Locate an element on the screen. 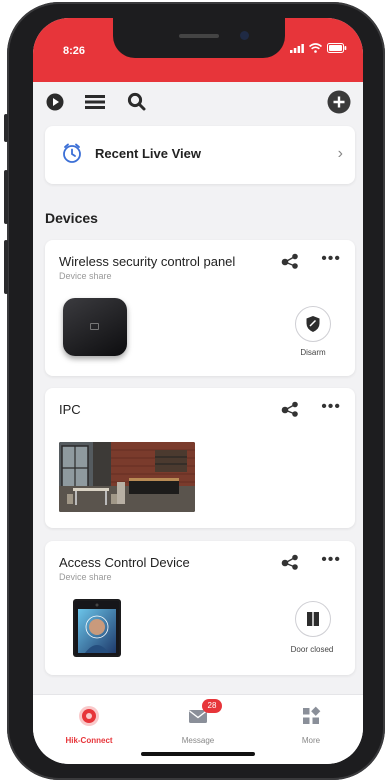  speaker-grille is located at coordinates (199, 36).